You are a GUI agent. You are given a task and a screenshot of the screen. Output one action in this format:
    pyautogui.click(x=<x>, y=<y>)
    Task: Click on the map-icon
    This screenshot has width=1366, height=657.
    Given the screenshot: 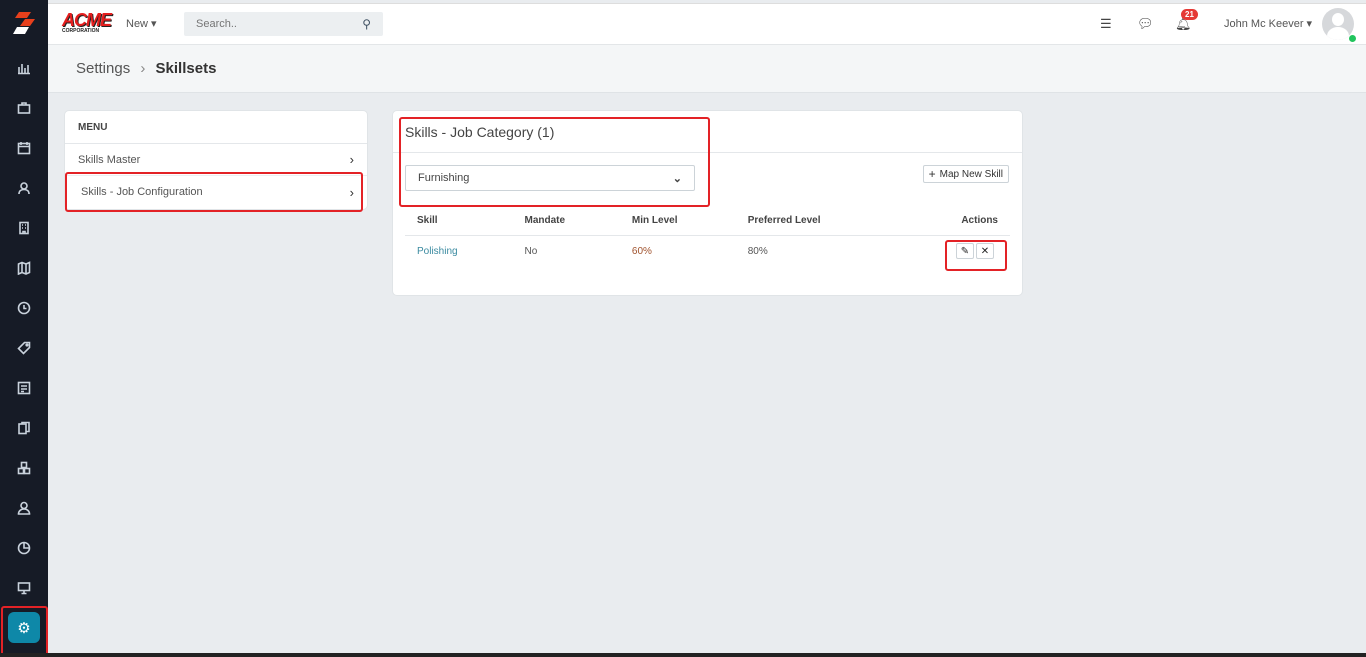 What is the action you would take?
    pyautogui.click(x=24, y=268)
    